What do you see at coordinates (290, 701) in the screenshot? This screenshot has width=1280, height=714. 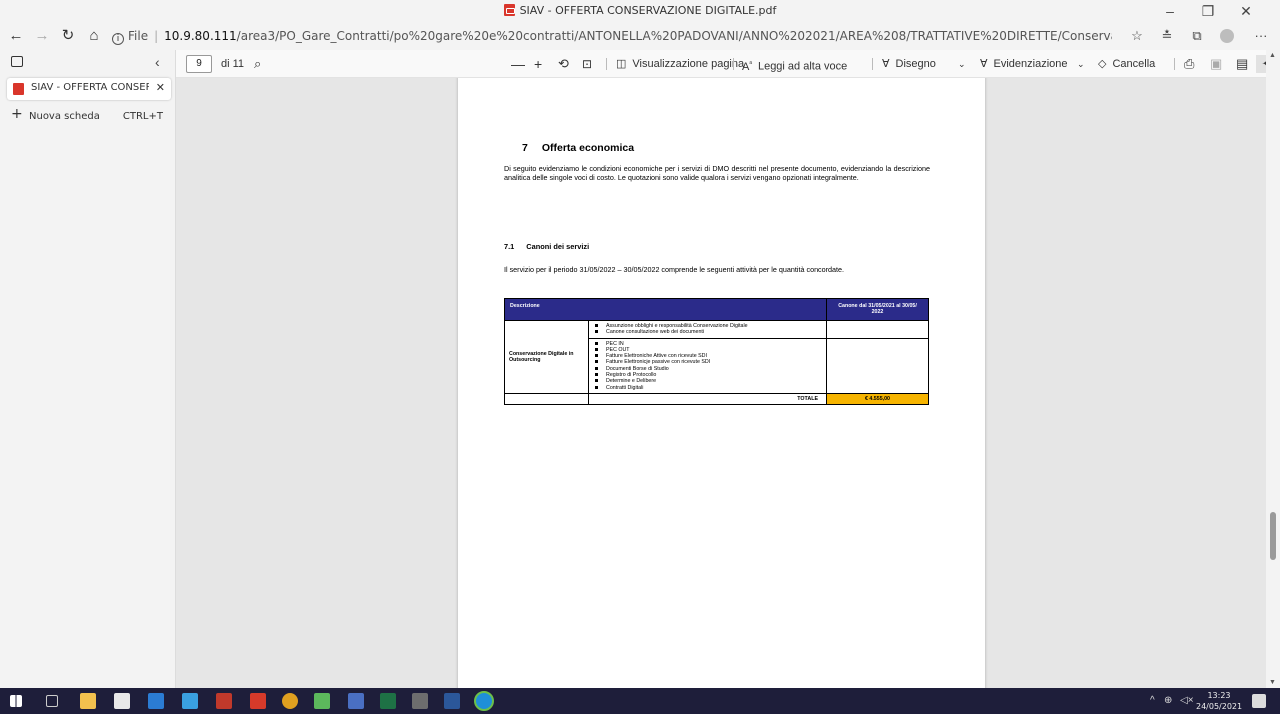 I see `chrome-icon` at bounding box center [290, 701].